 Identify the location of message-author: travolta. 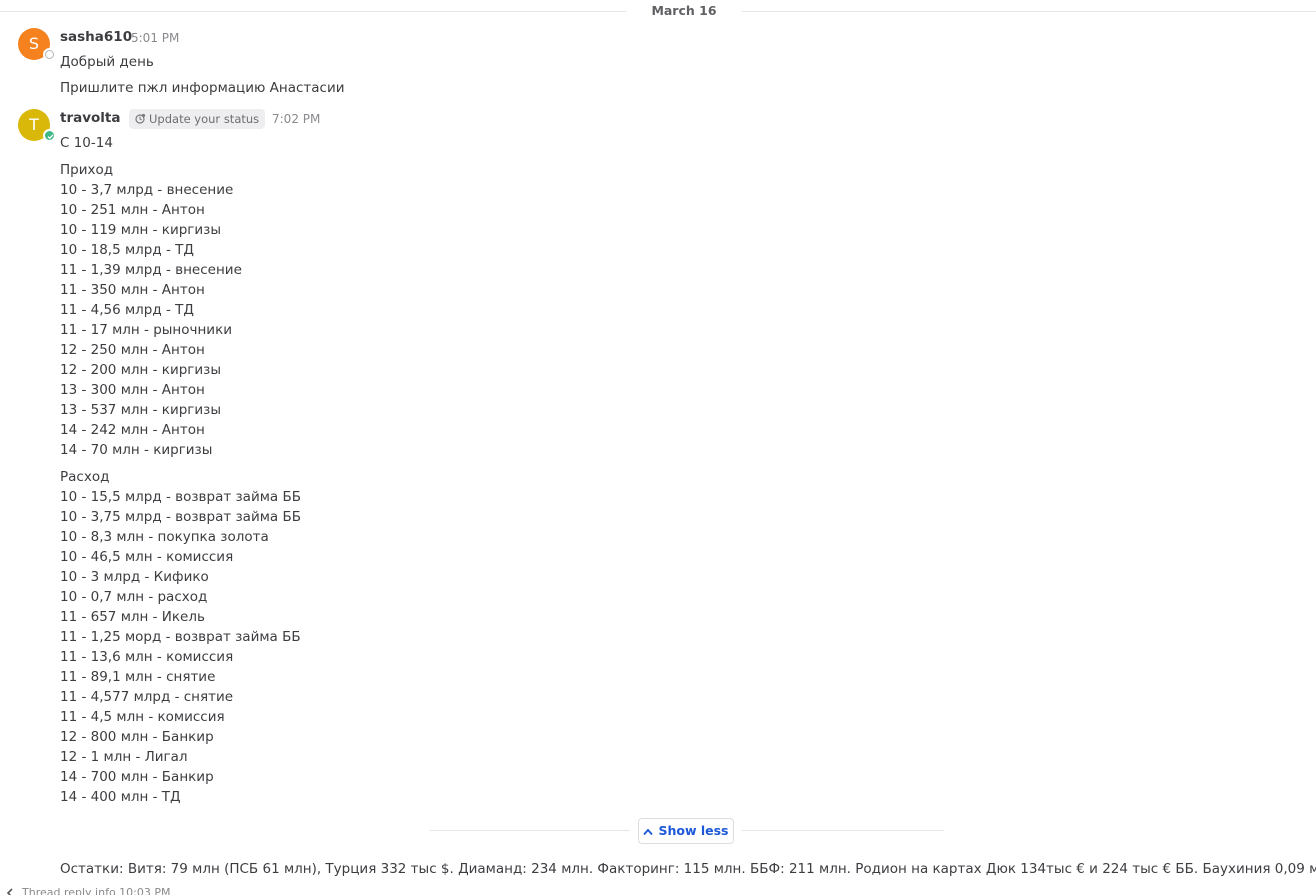
(90, 118).